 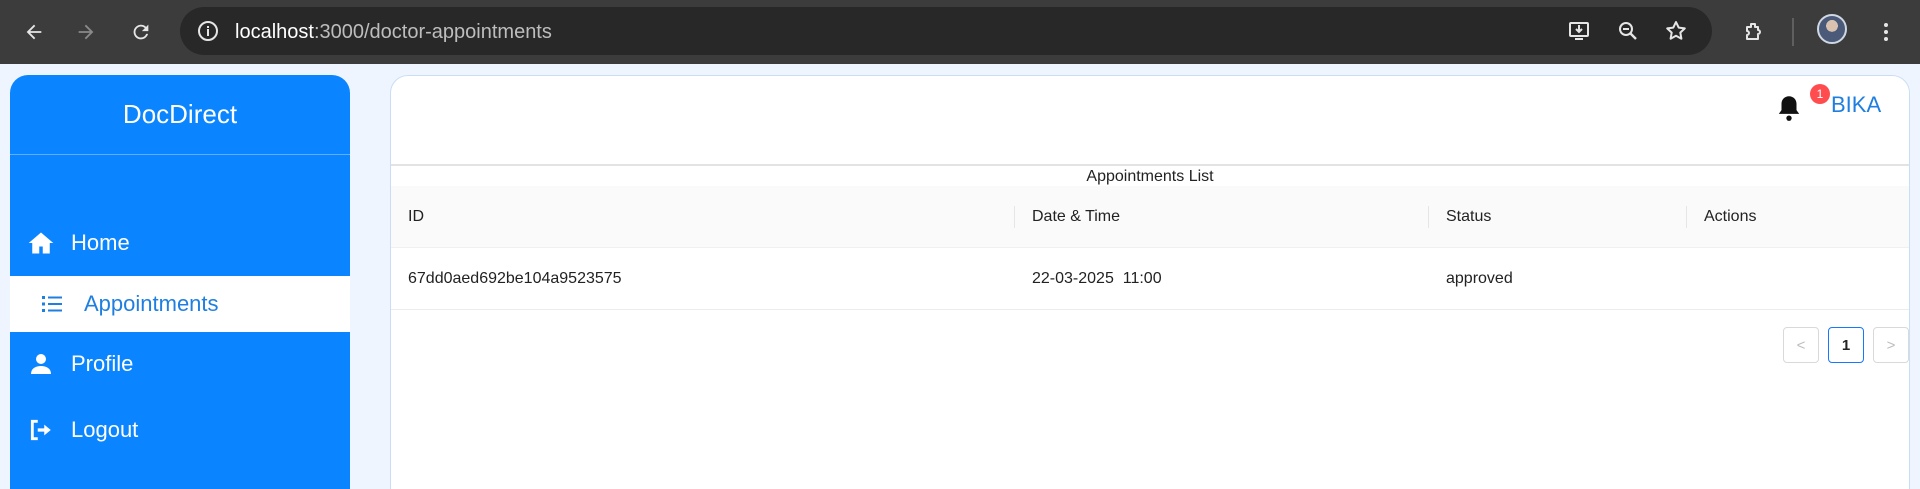 I want to click on logout-icon, so click(x=41, y=430).